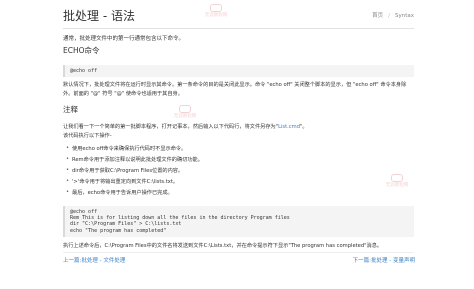  Describe the element at coordinates (94, 260) in the screenshot. I see `prev-page-link: 上一篇:批处理 - 文件处理` at that location.